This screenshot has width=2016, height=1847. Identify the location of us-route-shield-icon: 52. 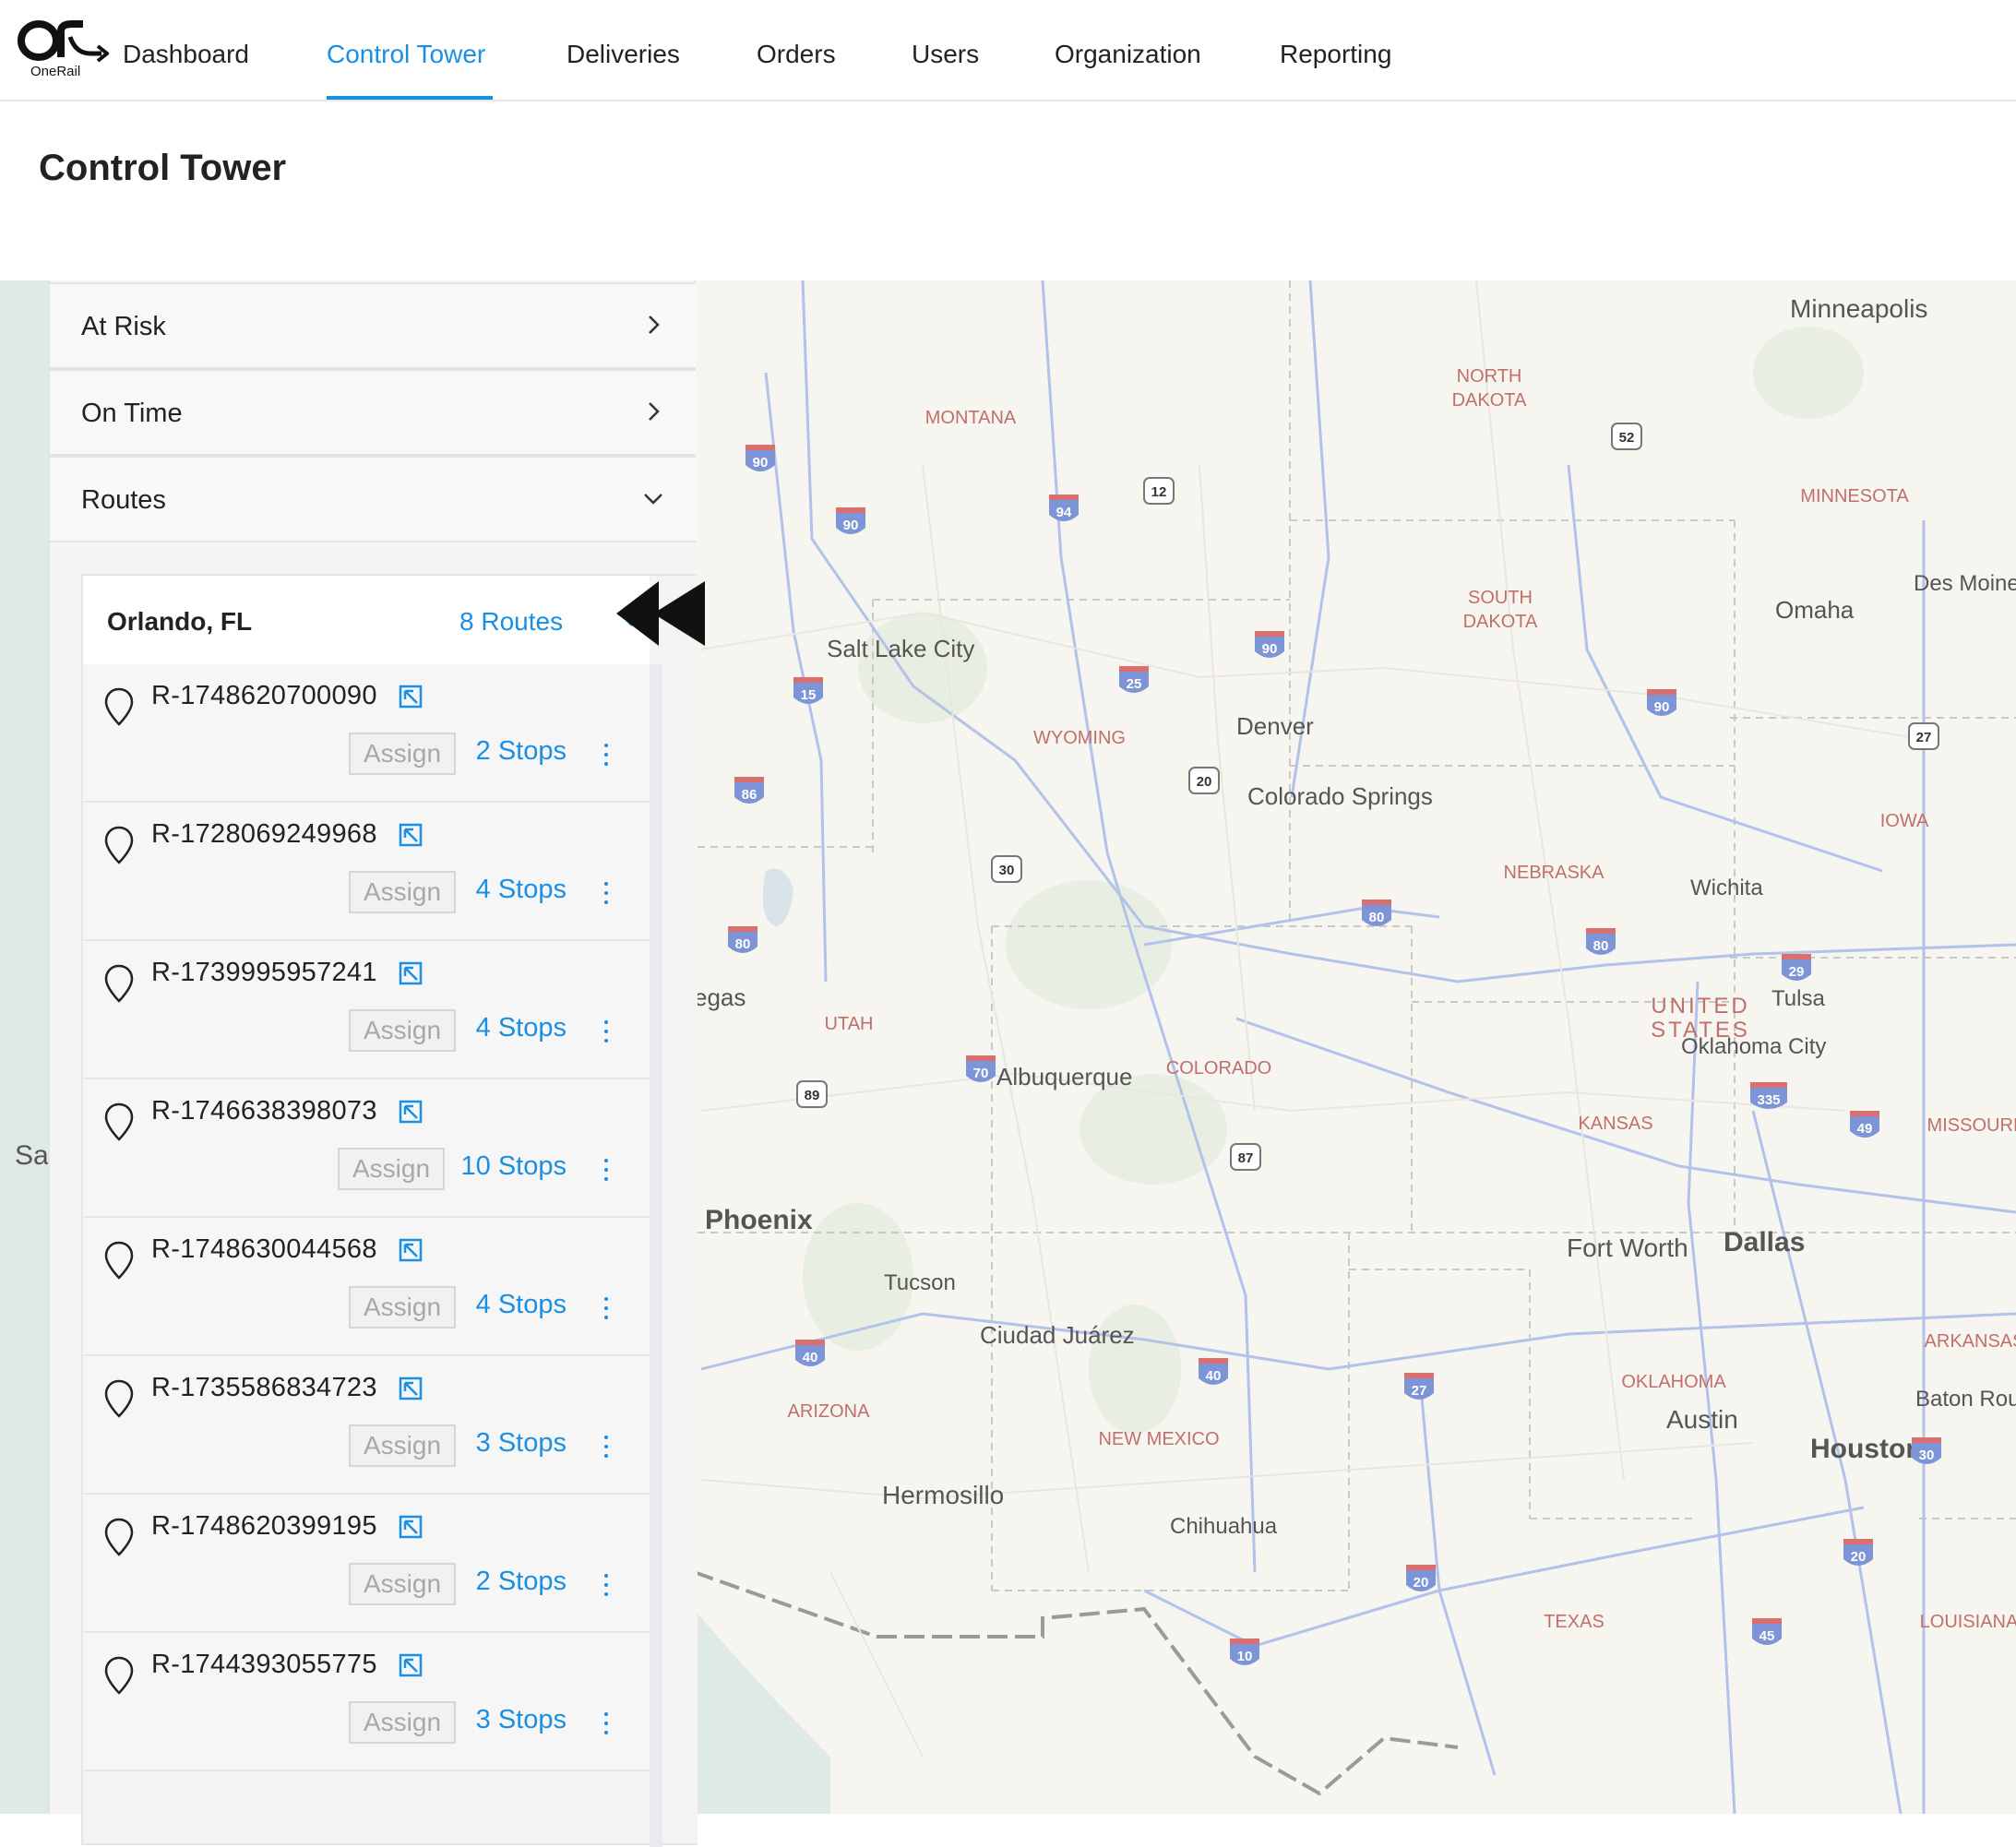
(1627, 436).